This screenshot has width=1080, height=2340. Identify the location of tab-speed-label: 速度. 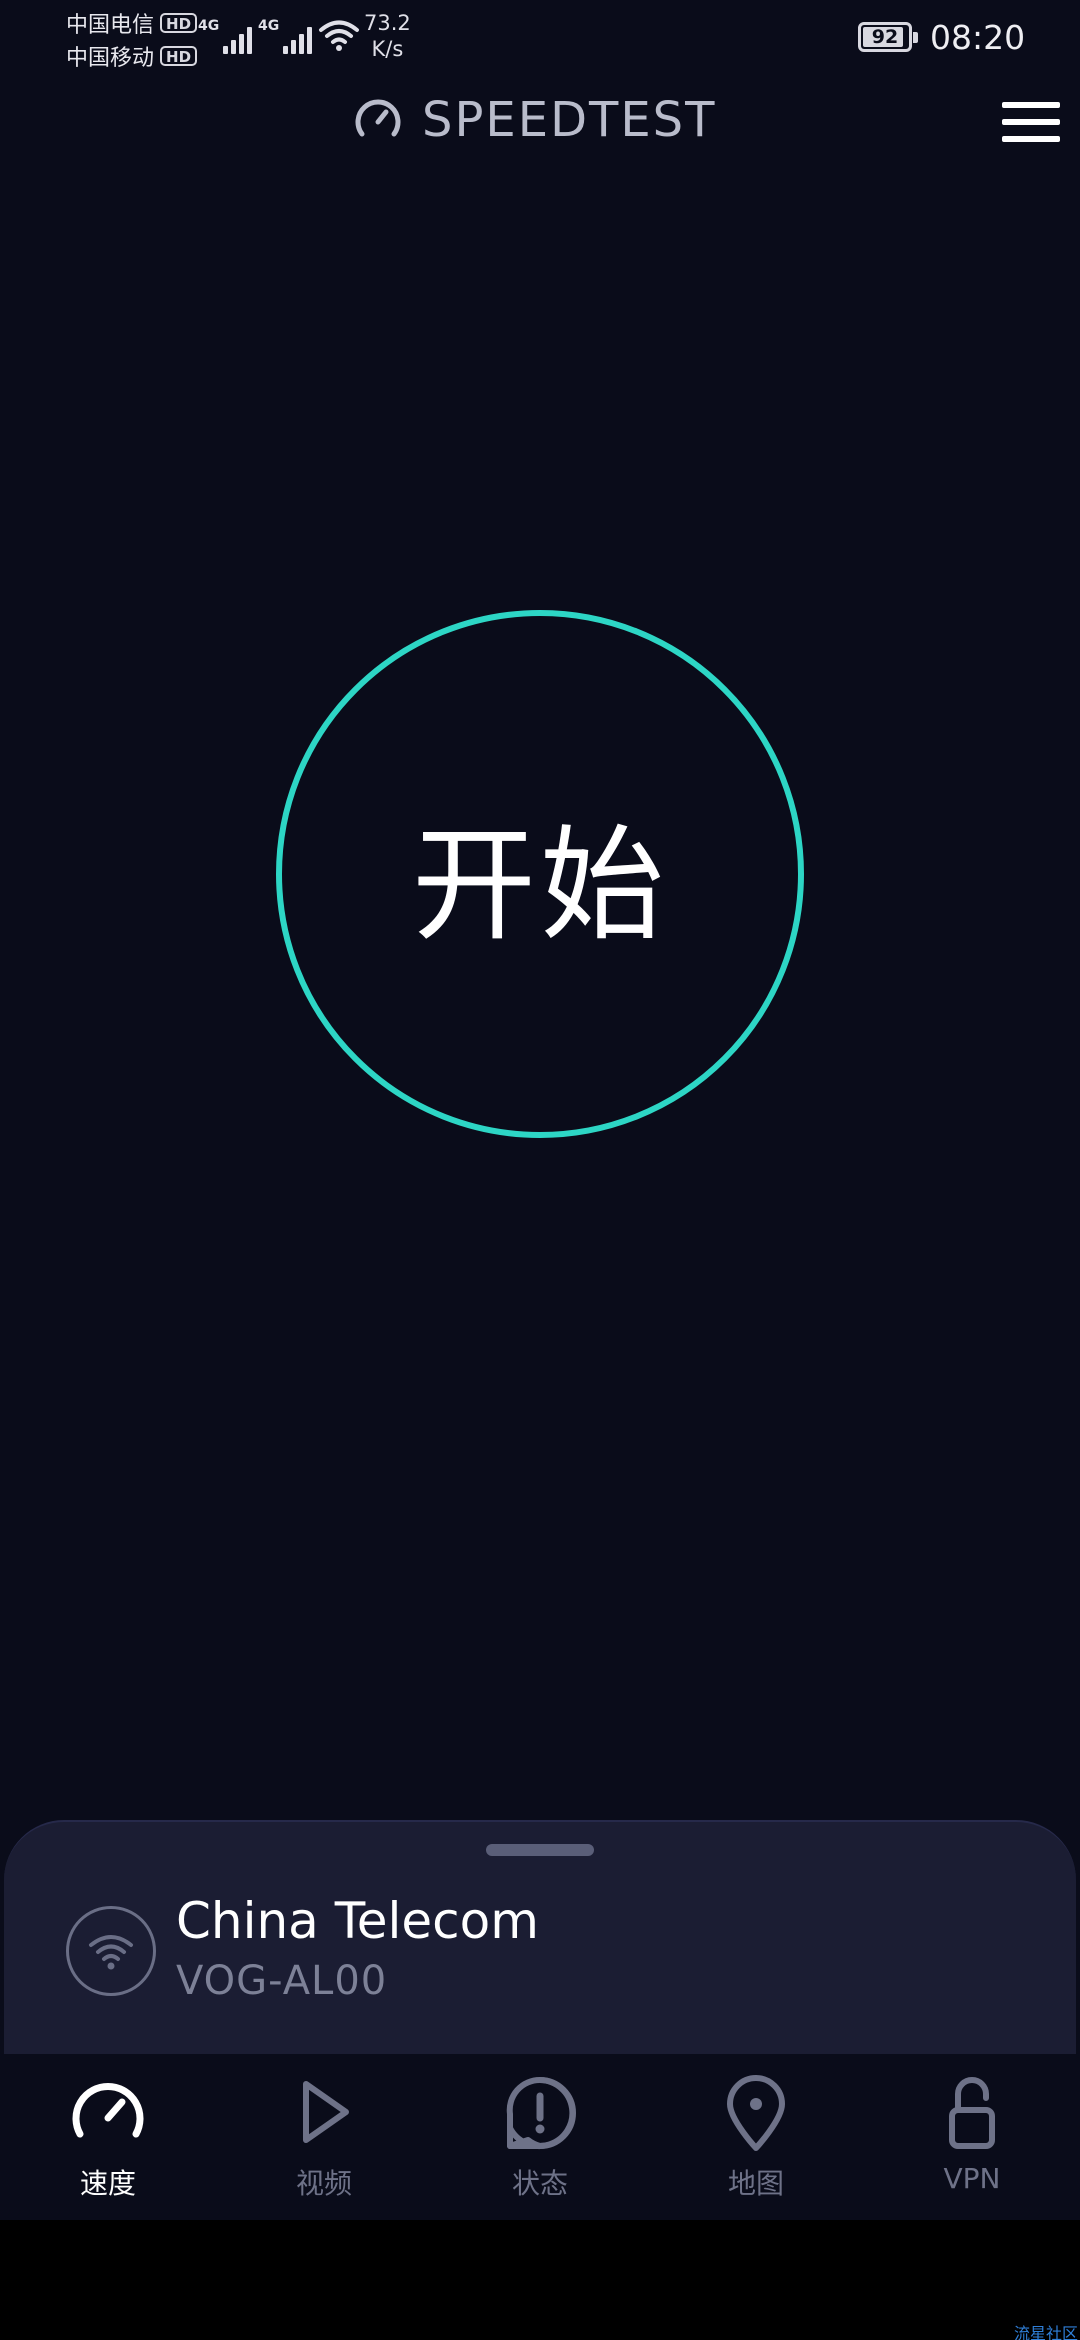
(107, 2183).